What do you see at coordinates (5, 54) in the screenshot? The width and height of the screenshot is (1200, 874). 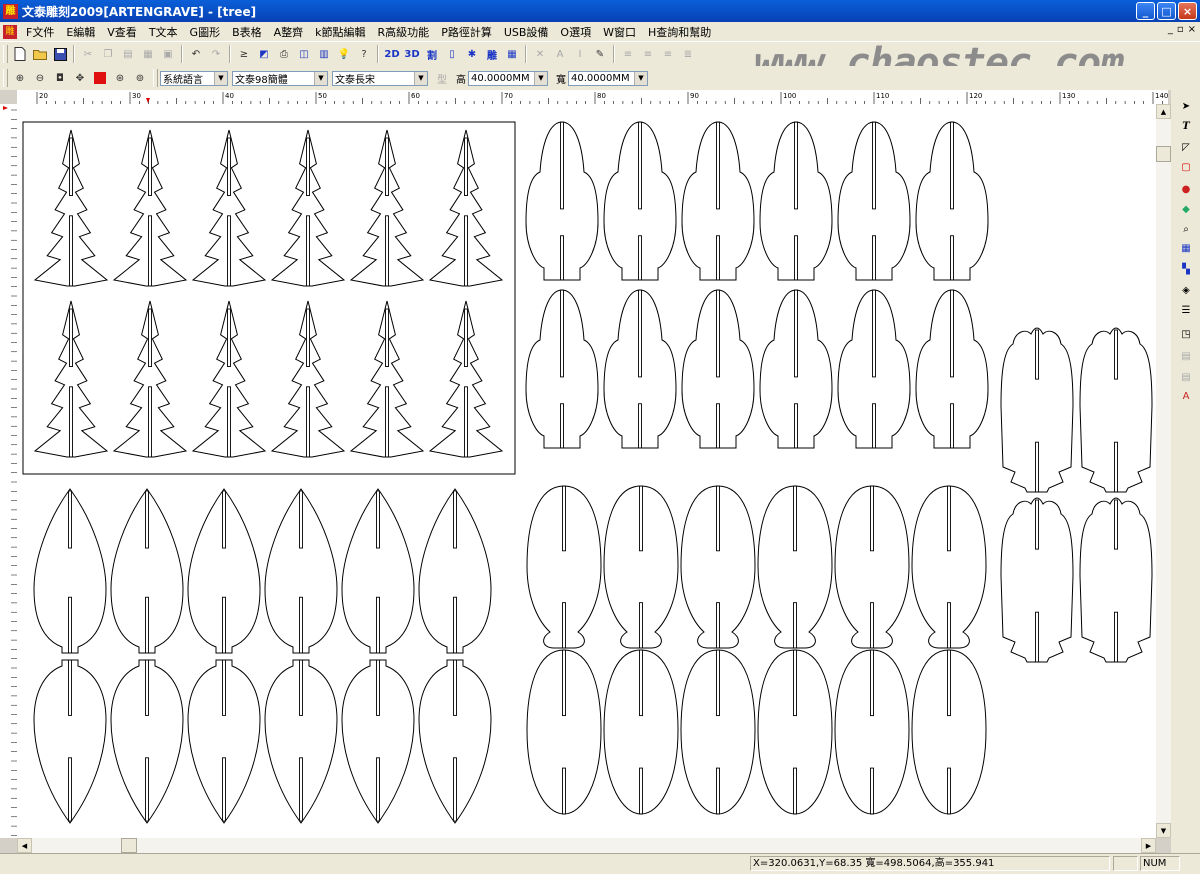 I see `toolbar-grip` at bounding box center [5, 54].